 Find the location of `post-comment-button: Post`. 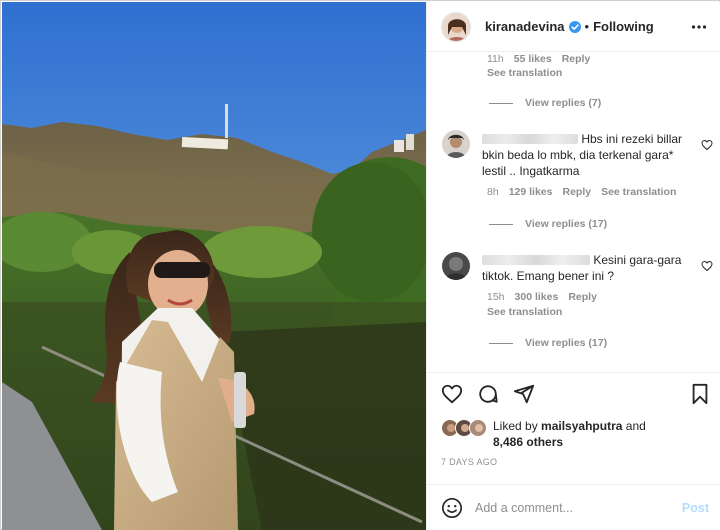

post-comment-button: Post is located at coordinates (695, 508).